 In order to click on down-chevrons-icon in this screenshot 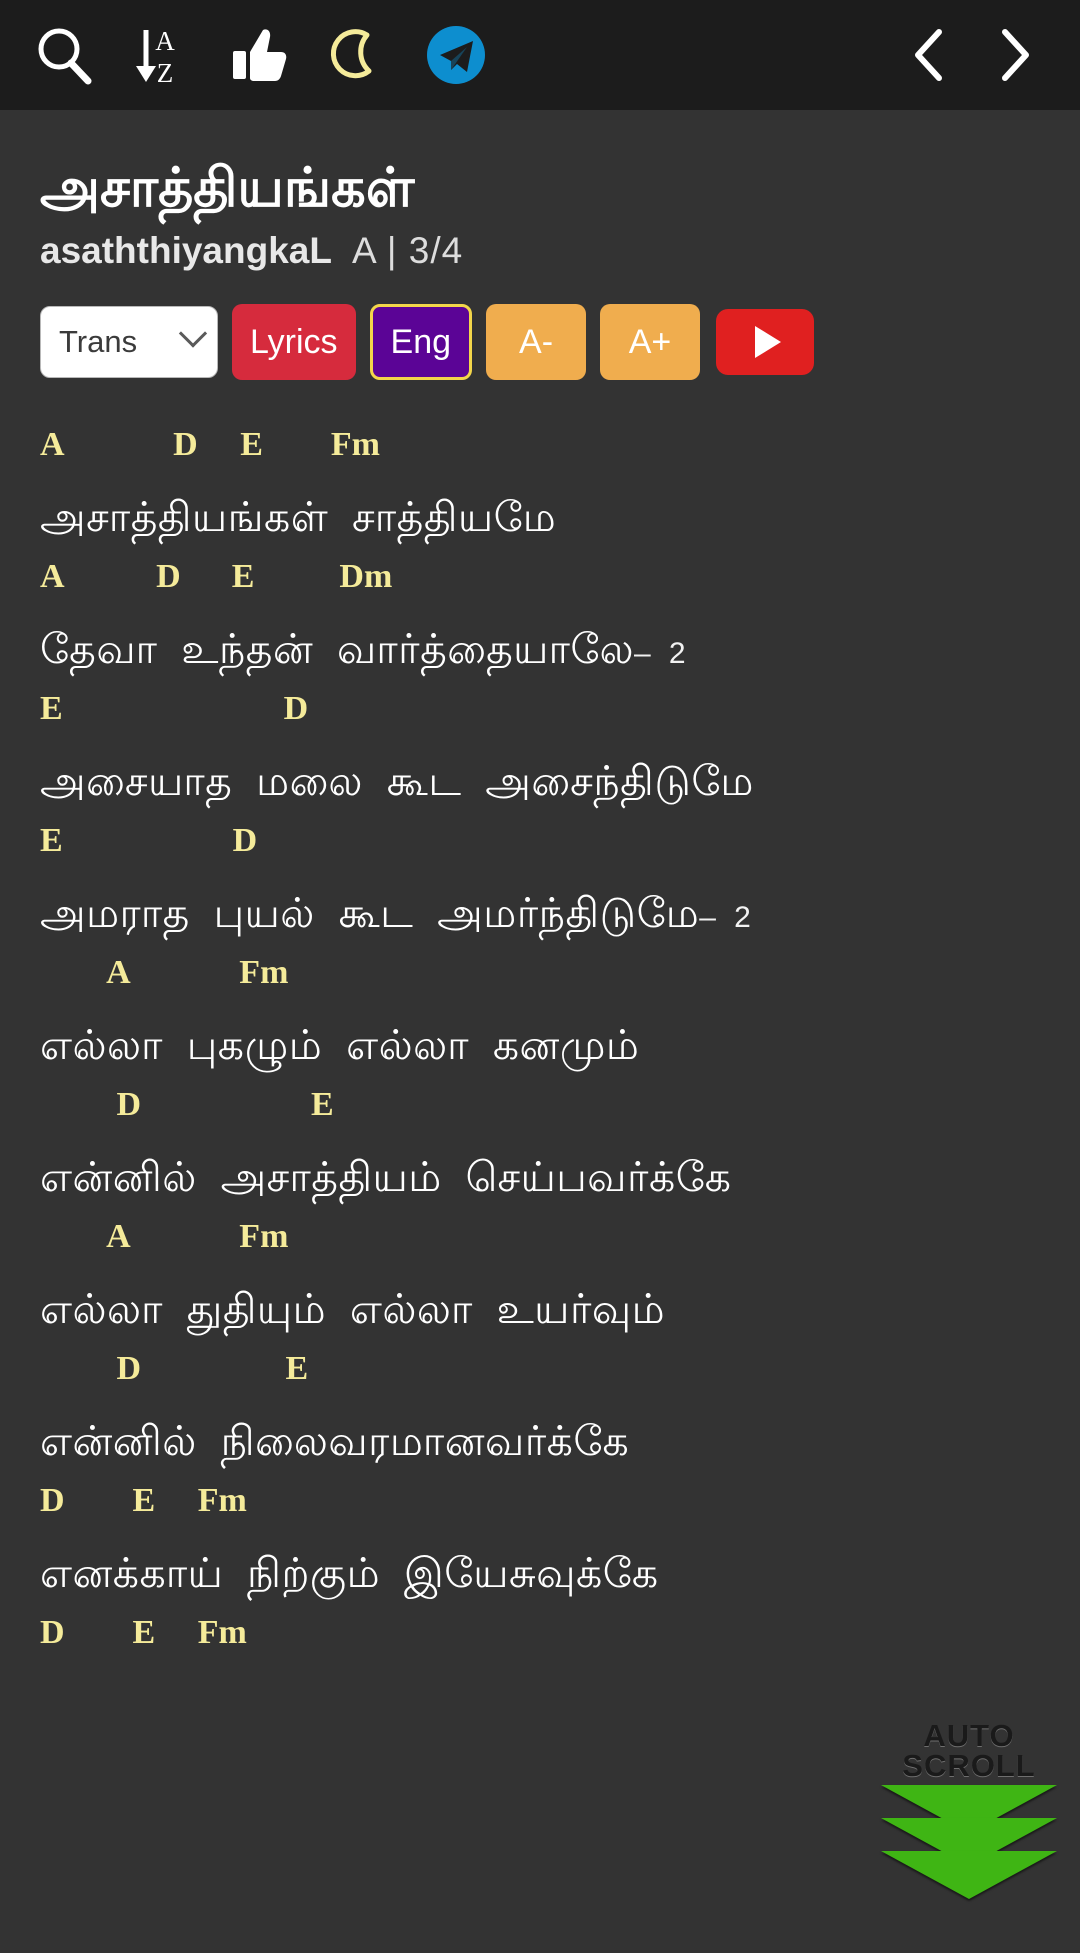, I will do `click(969, 1841)`.